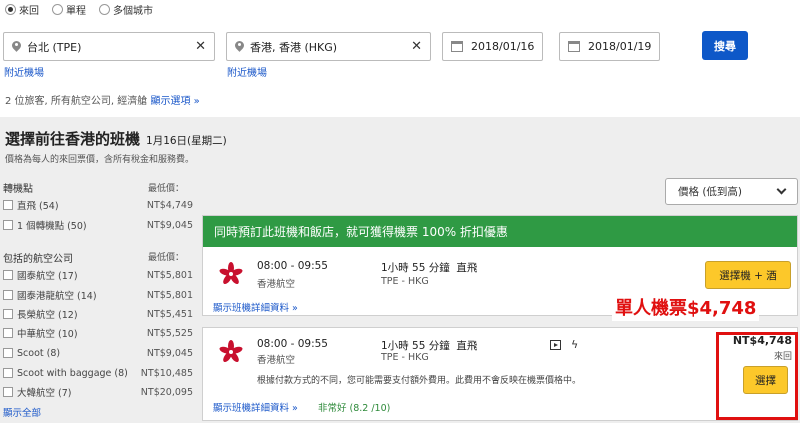 This screenshot has width=800, height=423. What do you see at coordinates (100, 160) in the screenshot?
I see `price-note: 價格為每人的來回票價，含所有稅金和服務費。` at bounding box center [100, 160].